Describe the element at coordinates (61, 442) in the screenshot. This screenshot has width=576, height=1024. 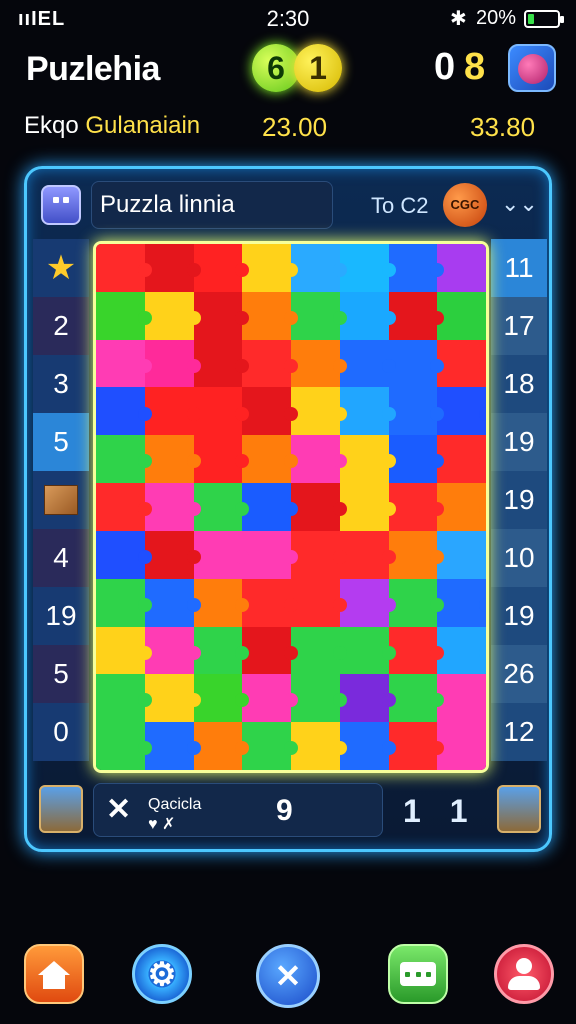
I see `left-column-cell: 5` at that location.